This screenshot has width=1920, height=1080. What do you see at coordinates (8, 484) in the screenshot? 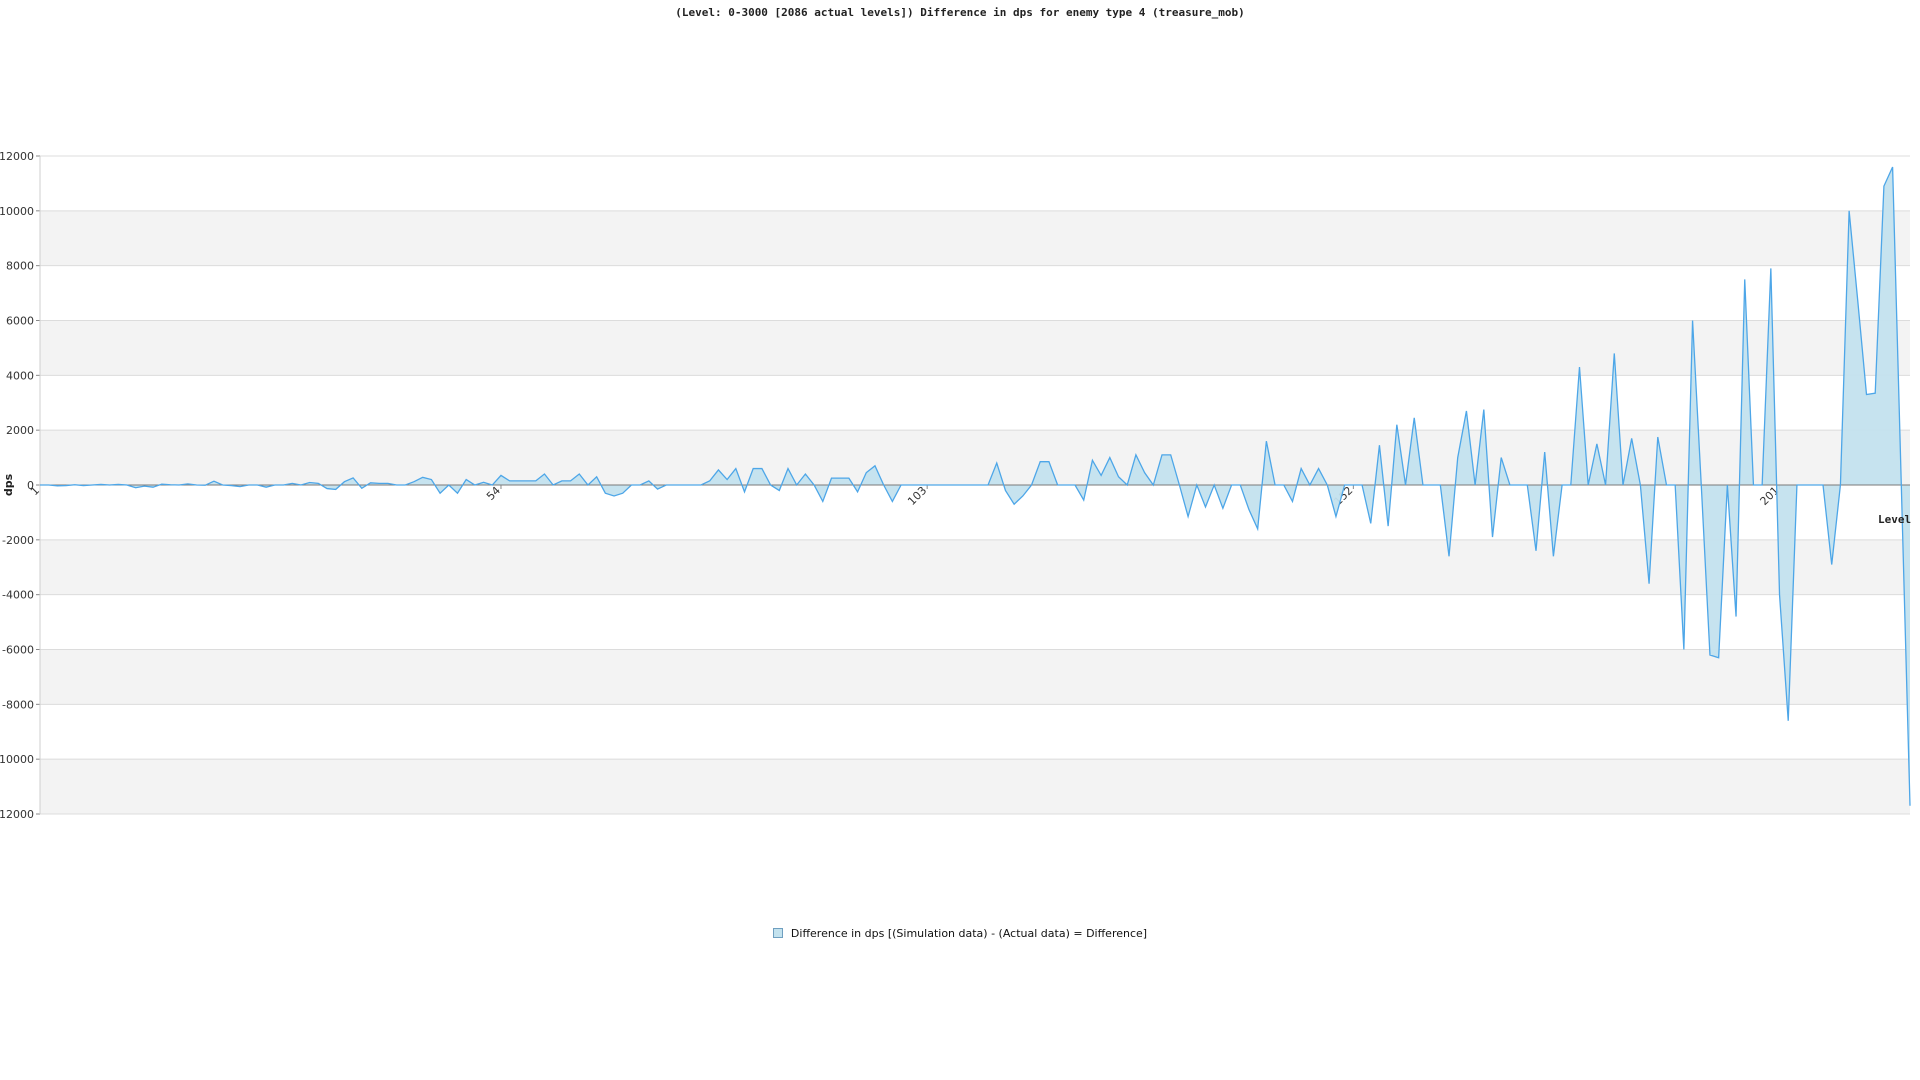
I see `y-axis-label: dps` at bounding box center [8, 484].